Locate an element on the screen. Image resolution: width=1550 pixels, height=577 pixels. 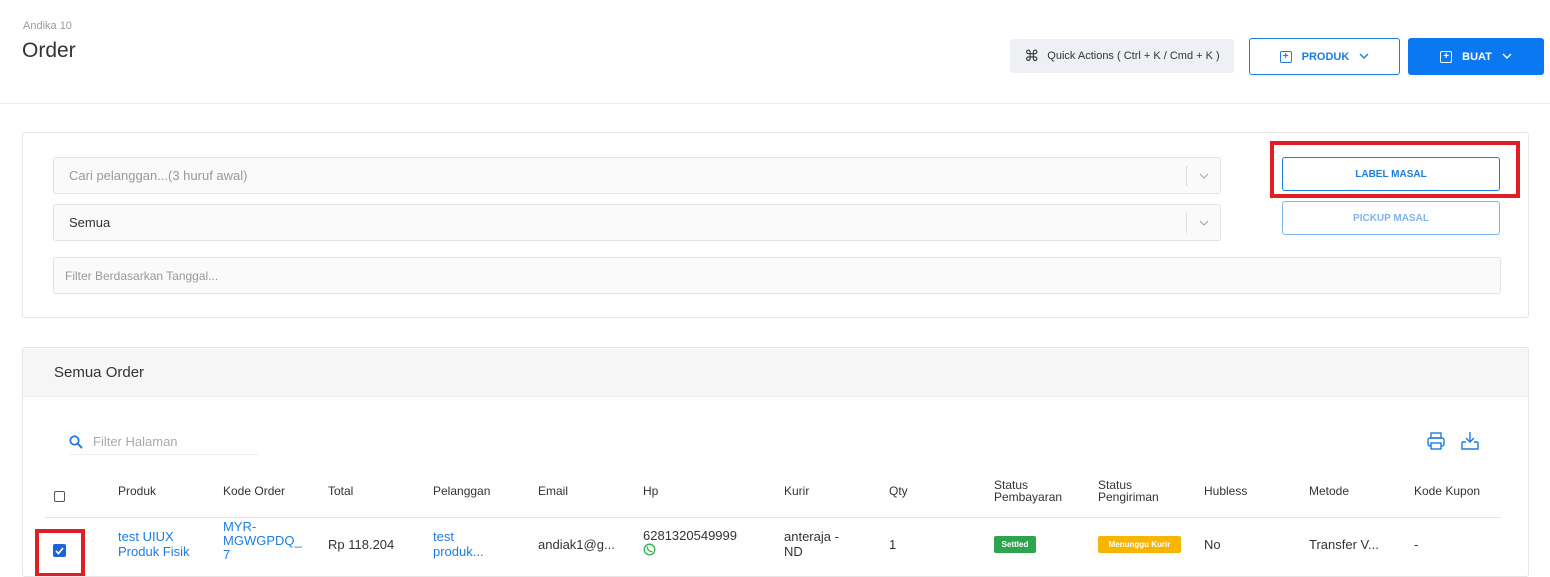
quick-actions-button: ⌘ Quick Actions ( Ctrl + K / Cmd + K ) is located at coordinates (1122, 56).